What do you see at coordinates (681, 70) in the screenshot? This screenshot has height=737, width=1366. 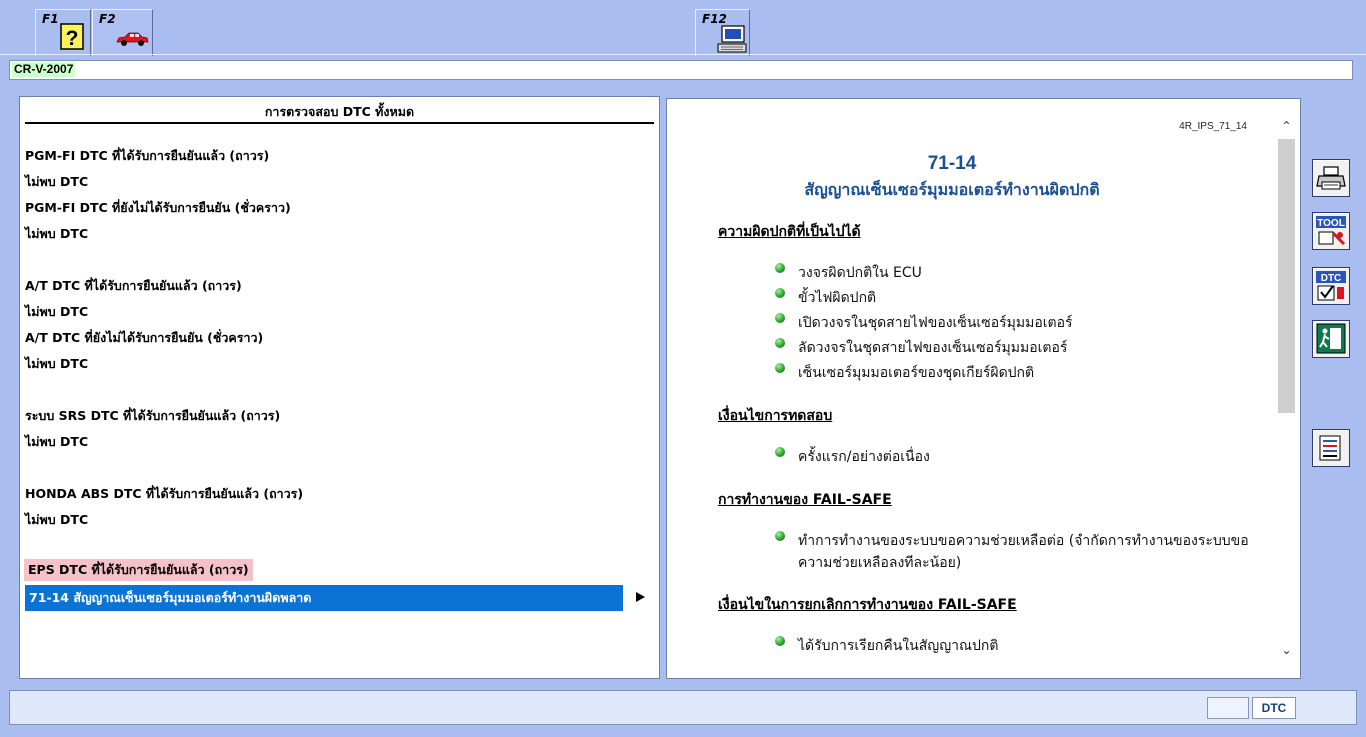 I see `vehicle-model-bar: CR-V-2007` at bounding box center [681, 70].